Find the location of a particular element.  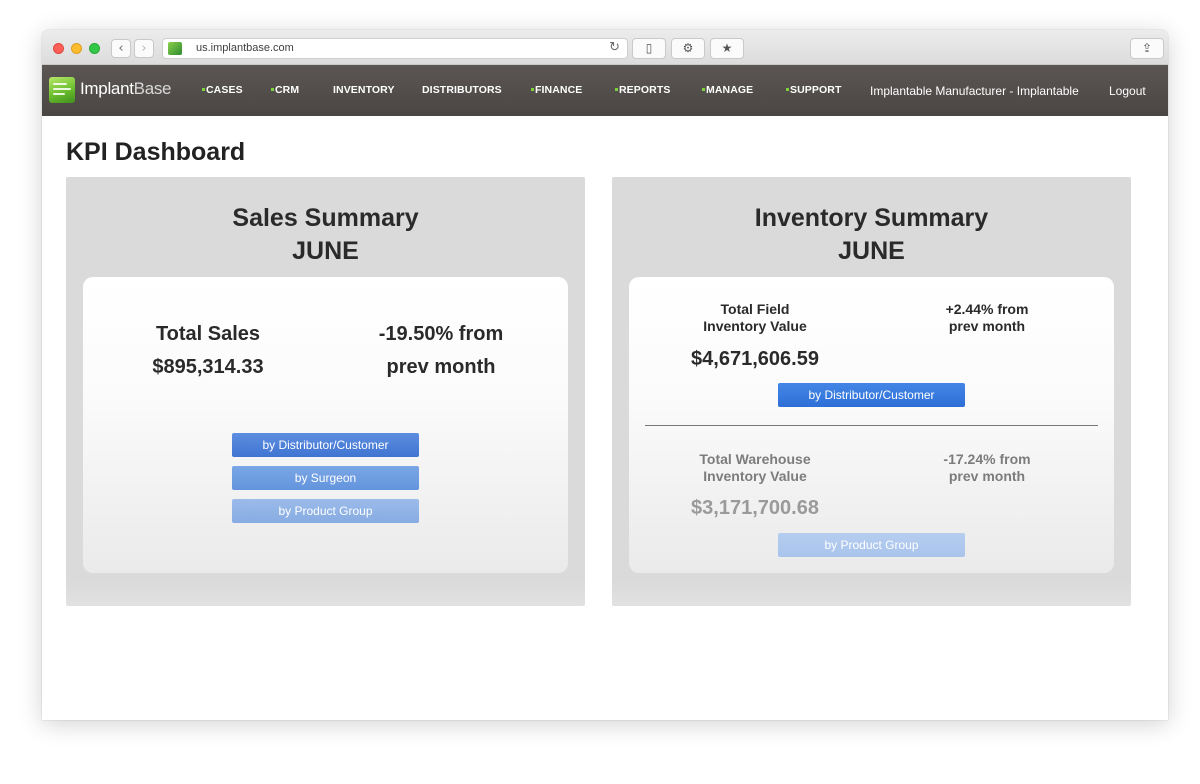

sales-by-surgeon-button: by Surgeon is located at coordinates (325, 478).